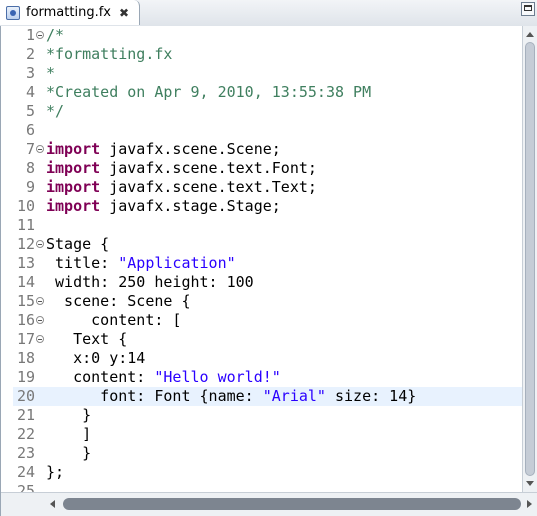 Image resolution: width=537 pixels, height=516 pixels. I want to click on code-text: font: Font {name: "Arial" size: 14}, so click(231, 396).